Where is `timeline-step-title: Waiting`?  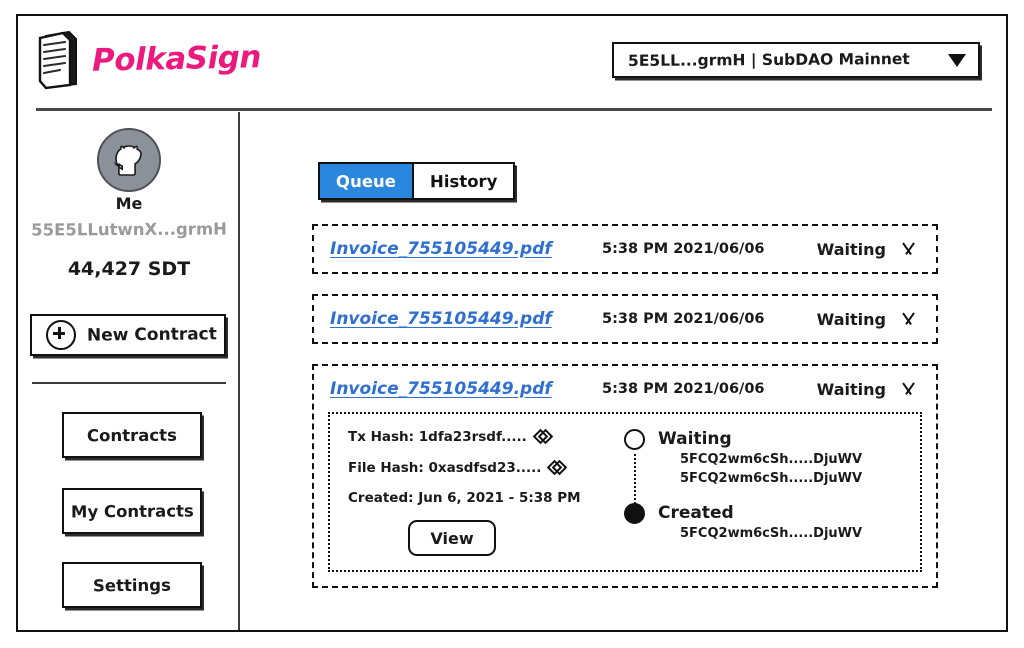 timeline-step-title: Waiting is located at coordinates (695, 439).